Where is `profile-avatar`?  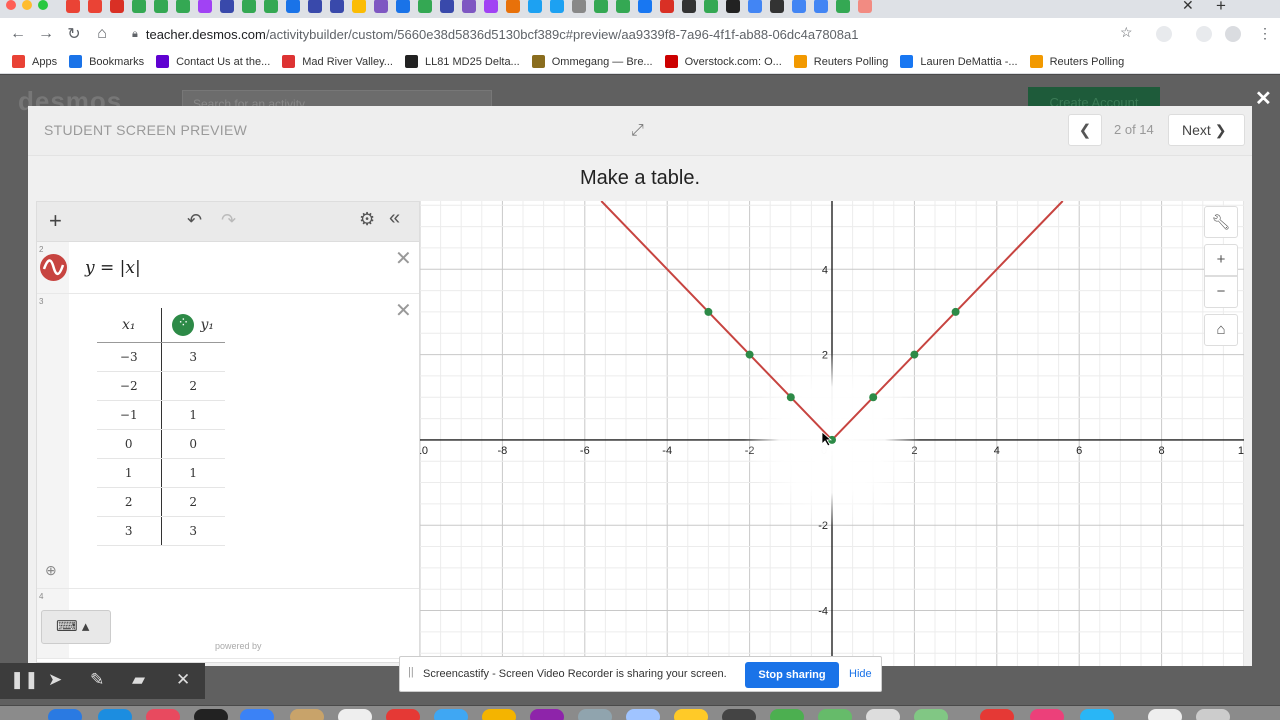
profile-avatar is located at coordinates (1233, 34).